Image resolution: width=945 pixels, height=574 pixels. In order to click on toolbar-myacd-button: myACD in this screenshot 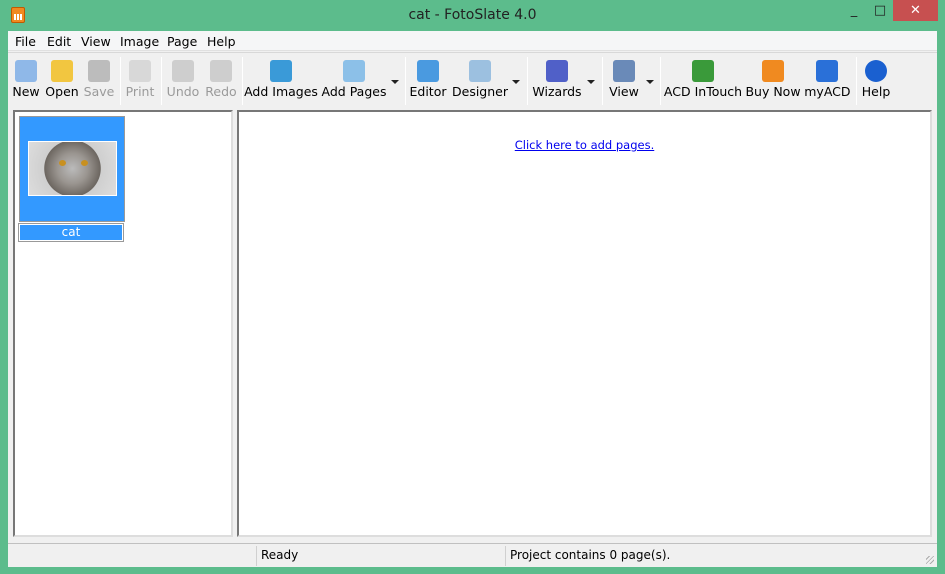, I will do `click(827, 82)`.